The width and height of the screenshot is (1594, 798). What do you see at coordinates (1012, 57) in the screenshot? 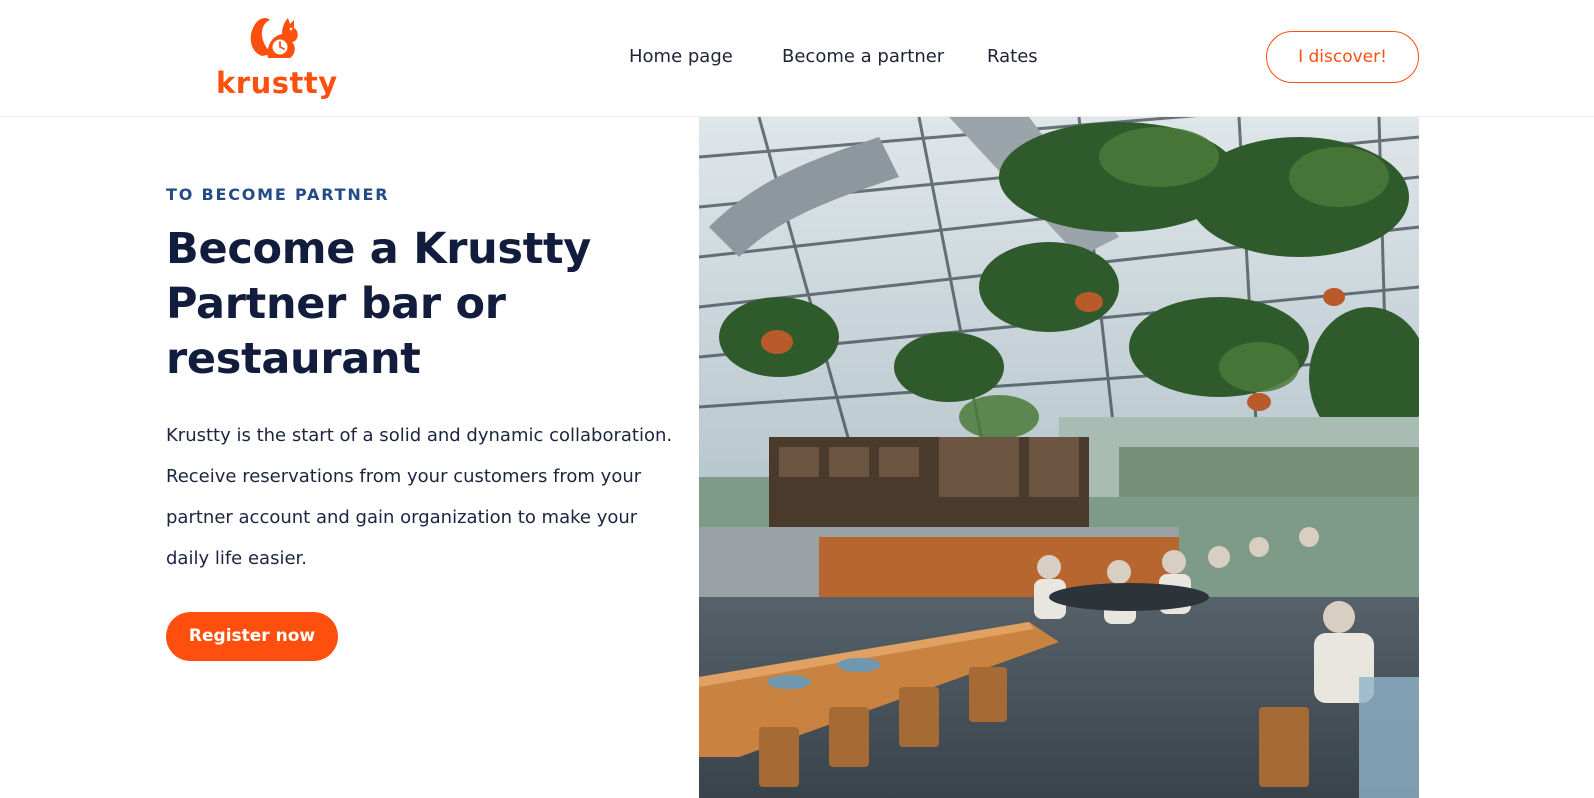
I see `nav-link-rates: Rates` at bounding box center [1012, 57].